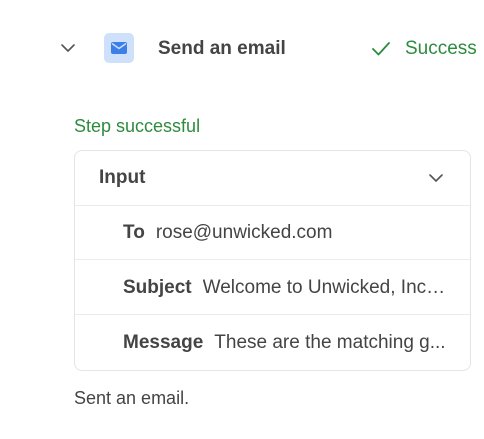 The image size is (484, 439). What do you see at coordinates (132, 398) in the screenshot?
I see `result-message: Sent an email.` at bounding box center [132, 398].